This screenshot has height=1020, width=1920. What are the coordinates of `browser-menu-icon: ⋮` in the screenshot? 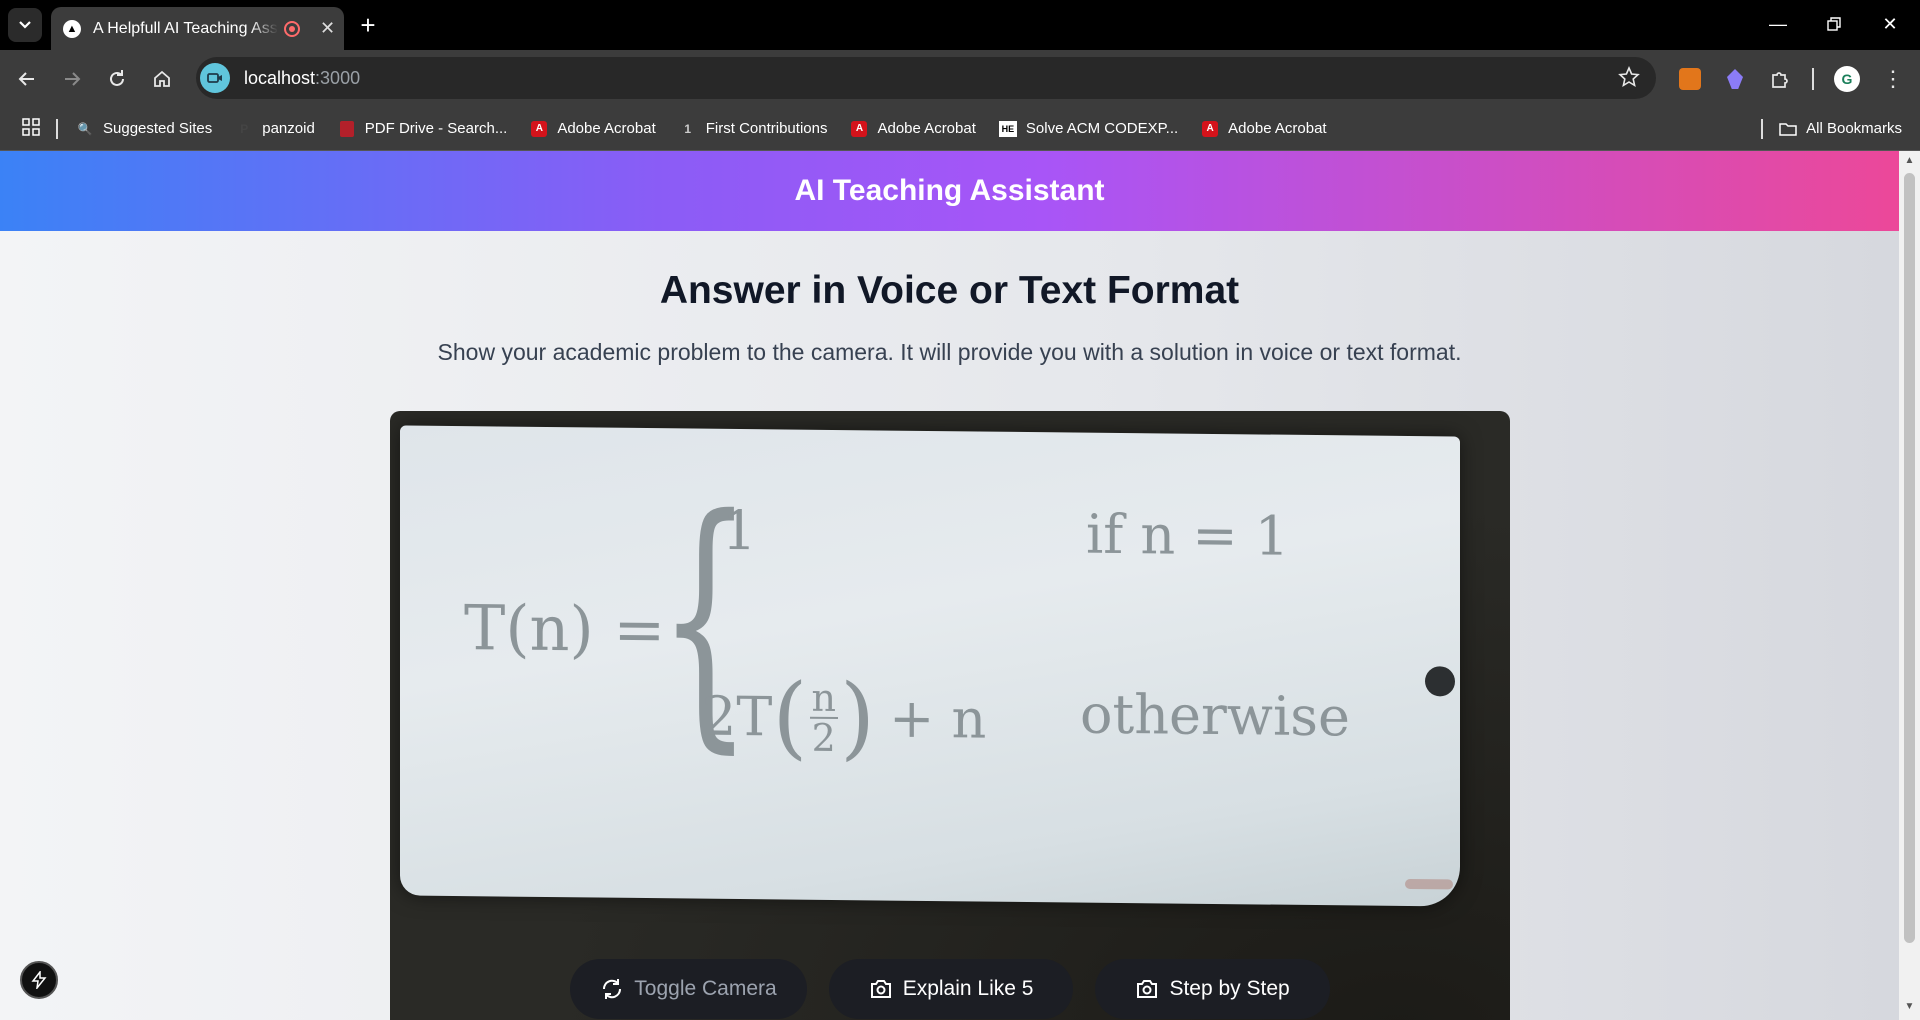 It's located at (1893, 79).